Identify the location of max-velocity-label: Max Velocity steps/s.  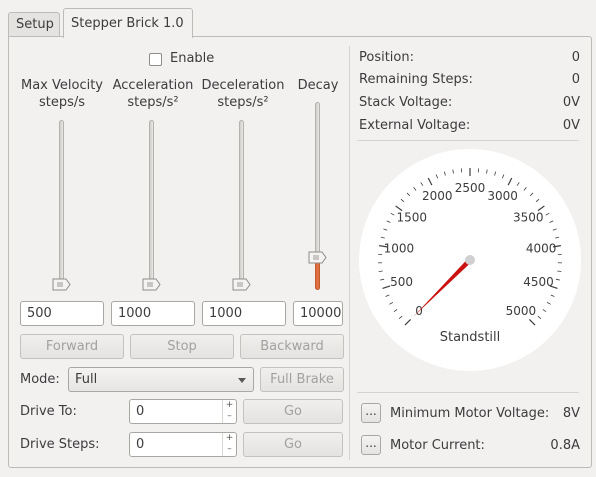
(61, 94).